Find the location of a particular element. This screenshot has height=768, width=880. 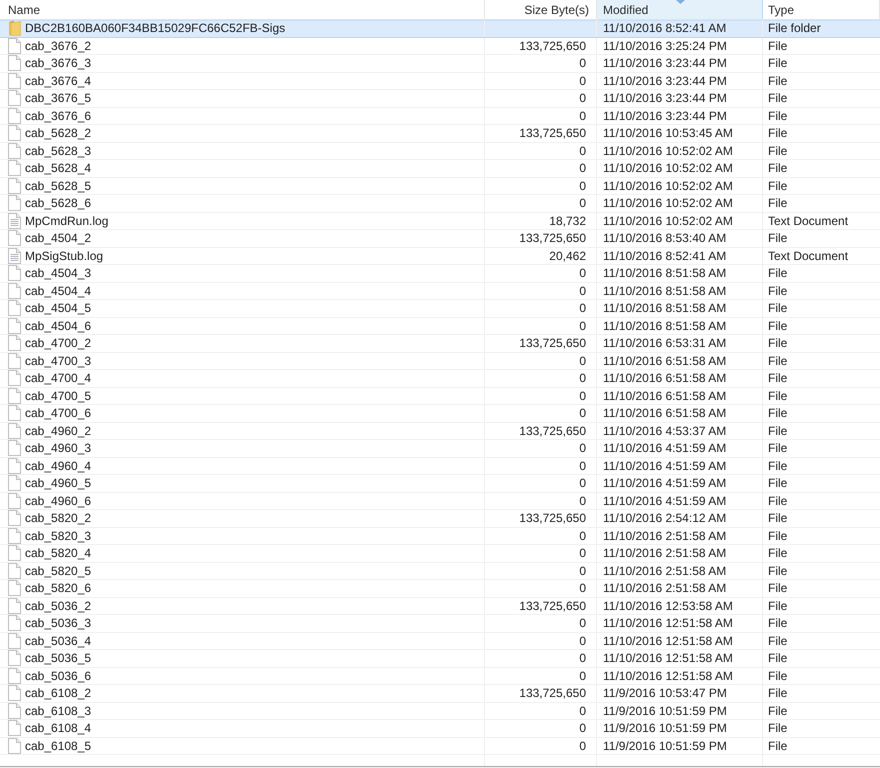

file-row: cab_5820_3 0 11/10/2016 2:51:58 AM File is located at coordinates (440, 536).